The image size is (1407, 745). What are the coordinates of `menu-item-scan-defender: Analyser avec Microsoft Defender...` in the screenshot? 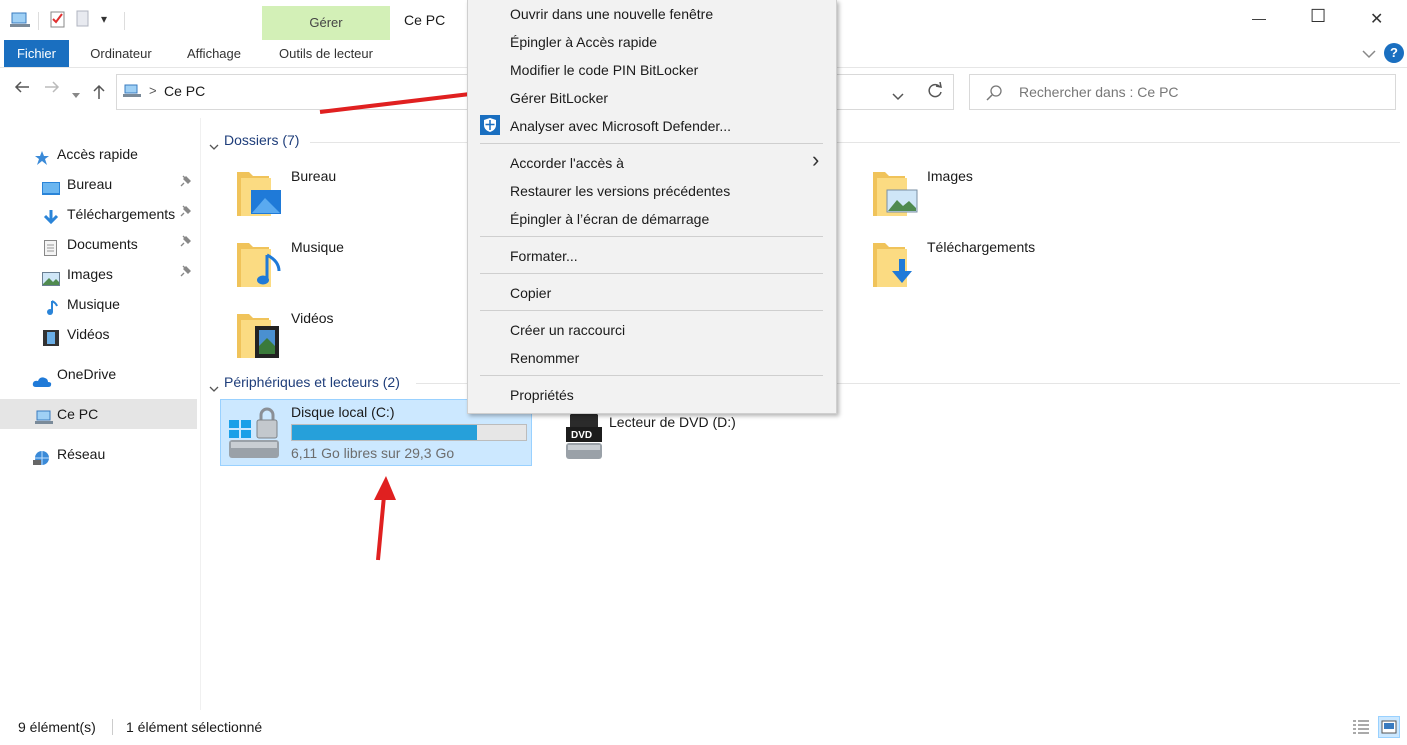 It's located at (620, 126).